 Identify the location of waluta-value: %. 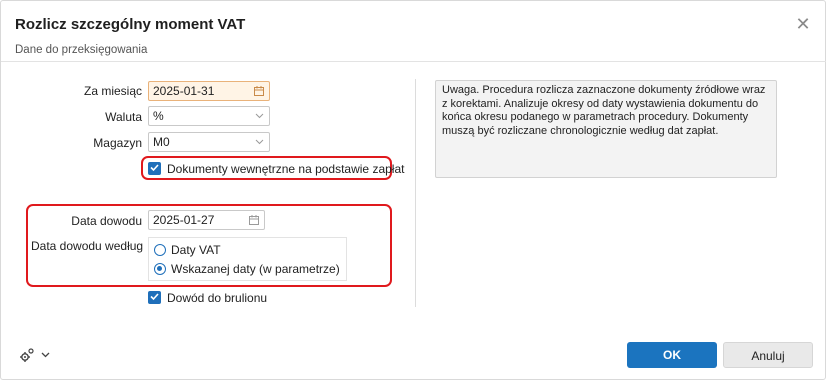
(158, 116).